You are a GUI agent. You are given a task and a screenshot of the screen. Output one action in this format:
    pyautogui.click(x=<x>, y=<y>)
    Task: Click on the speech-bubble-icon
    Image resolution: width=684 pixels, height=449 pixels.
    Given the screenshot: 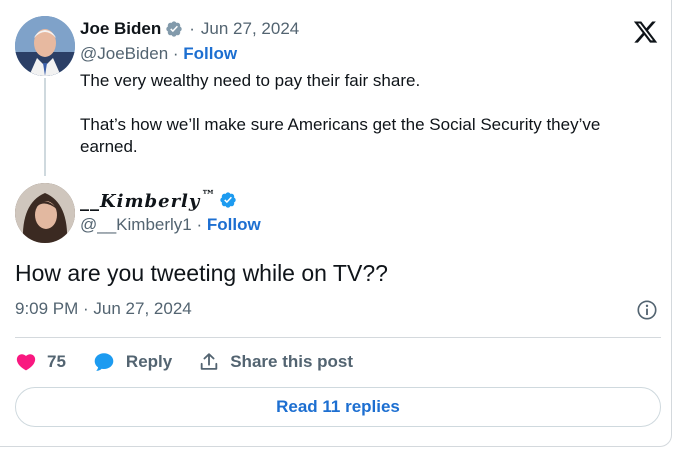 What is the action you would take?
    pyautogui.click(x=104, y=362)
    